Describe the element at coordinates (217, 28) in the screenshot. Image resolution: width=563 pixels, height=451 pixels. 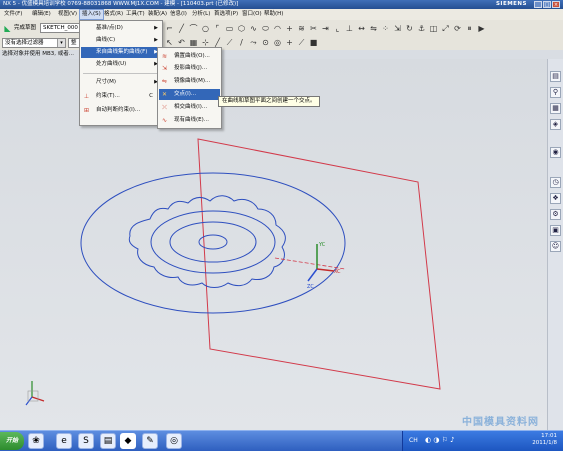
I see `fillet-icon: ⌜` at that location.